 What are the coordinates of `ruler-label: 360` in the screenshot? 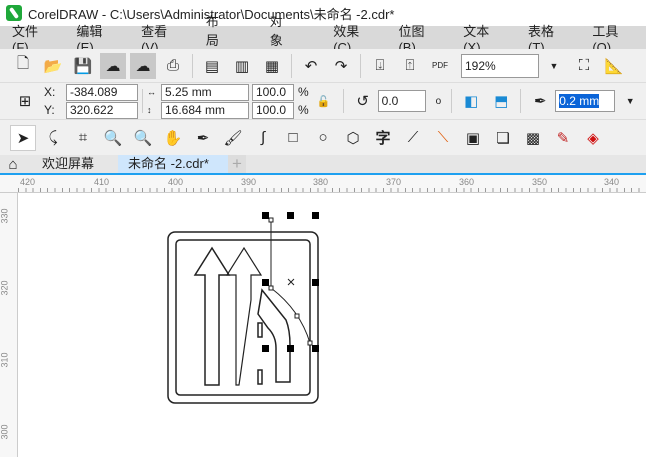 It's located at (467, 182).